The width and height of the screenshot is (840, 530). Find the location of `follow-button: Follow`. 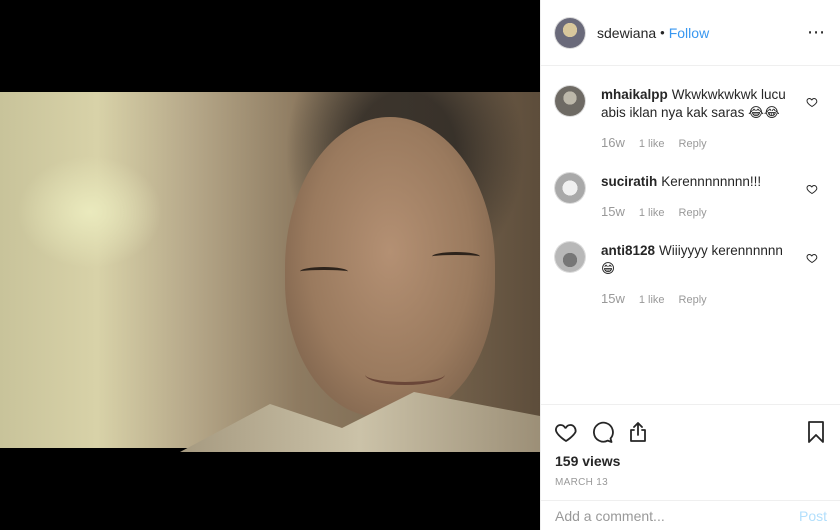

follow-button: Follow is located at coordinates (689, 33).